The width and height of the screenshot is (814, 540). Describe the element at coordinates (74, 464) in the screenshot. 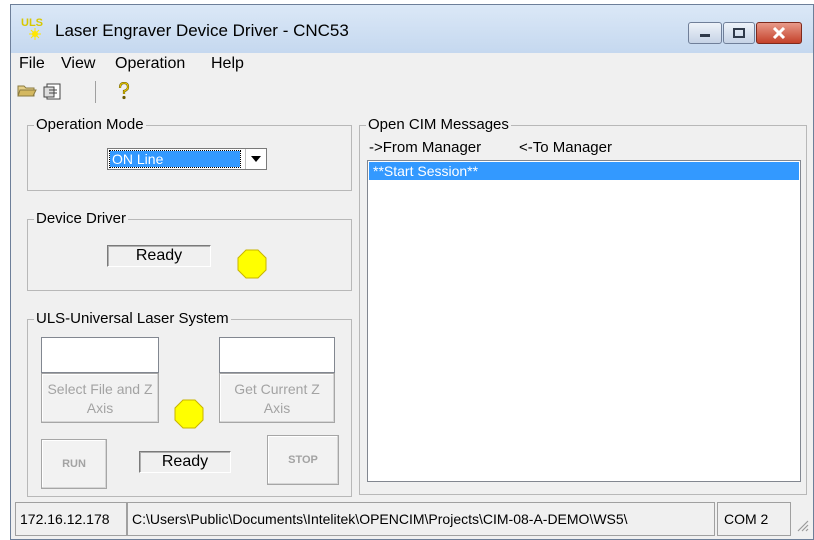

I see `run-button: RUN` at that location.